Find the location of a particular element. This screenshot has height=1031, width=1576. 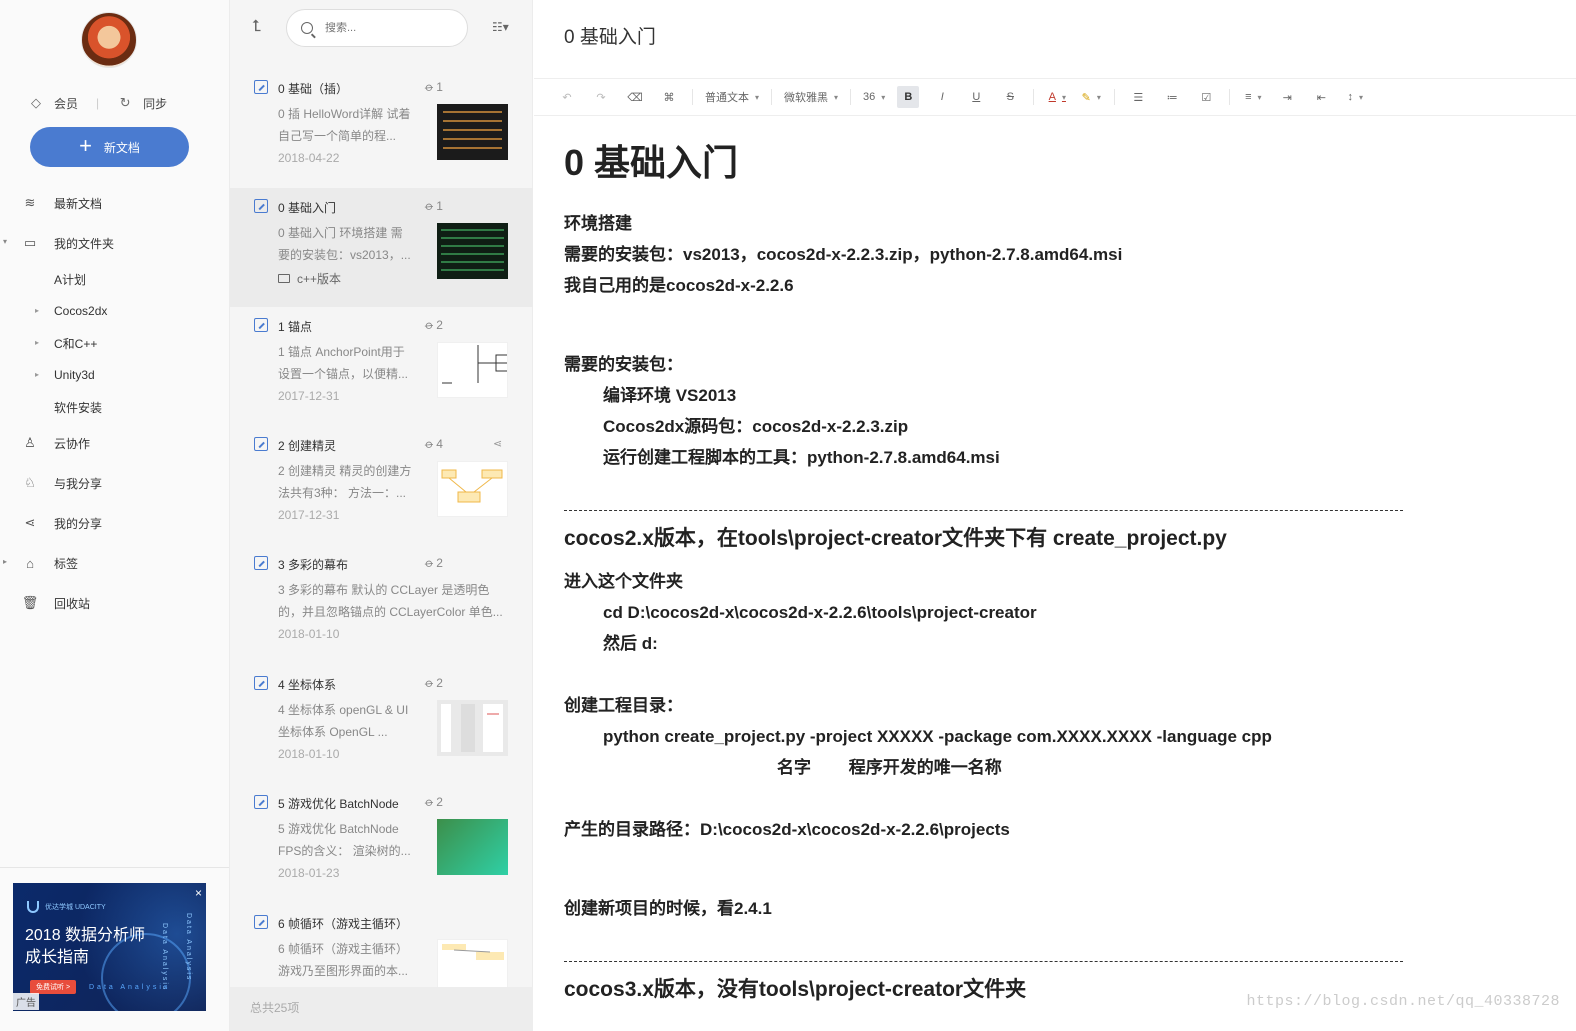

numbered-list-icon: ≔ is located at coordinates (1172, 97).